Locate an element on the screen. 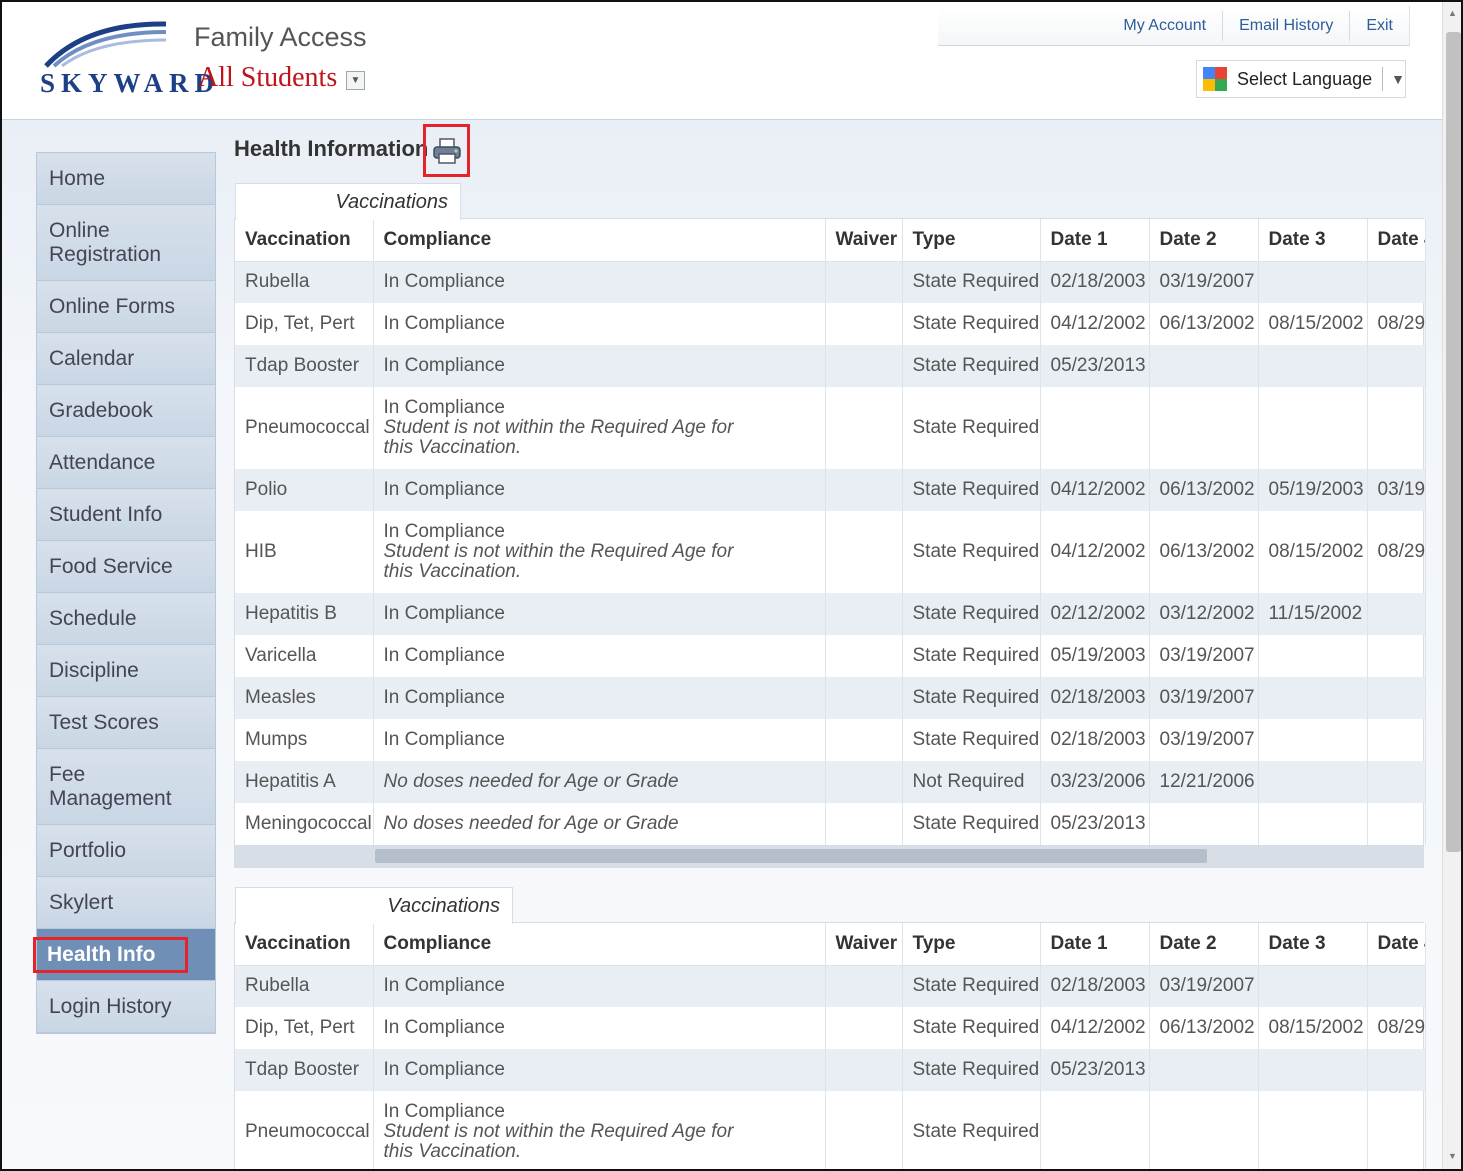 The width and height of the screenshot is (1463, 1171). sidebar-item-fee-management: Fee Management is located at coordinates (126, 787).